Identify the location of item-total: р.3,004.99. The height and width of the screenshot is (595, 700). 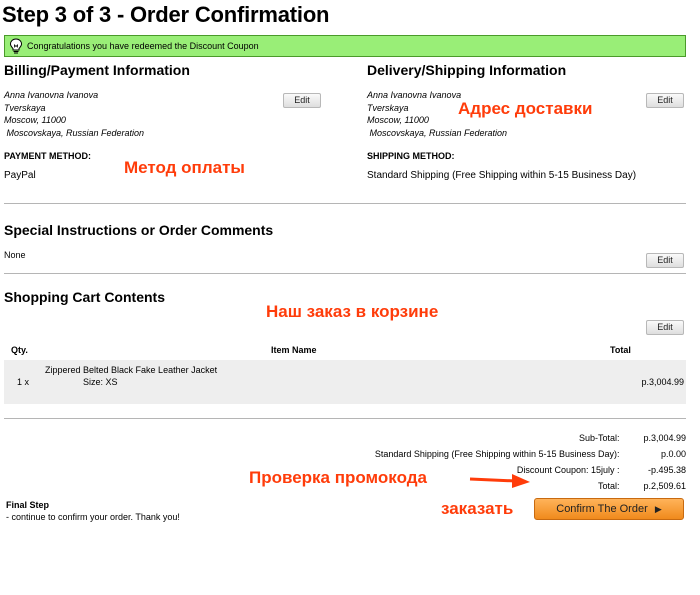
(662, 382).